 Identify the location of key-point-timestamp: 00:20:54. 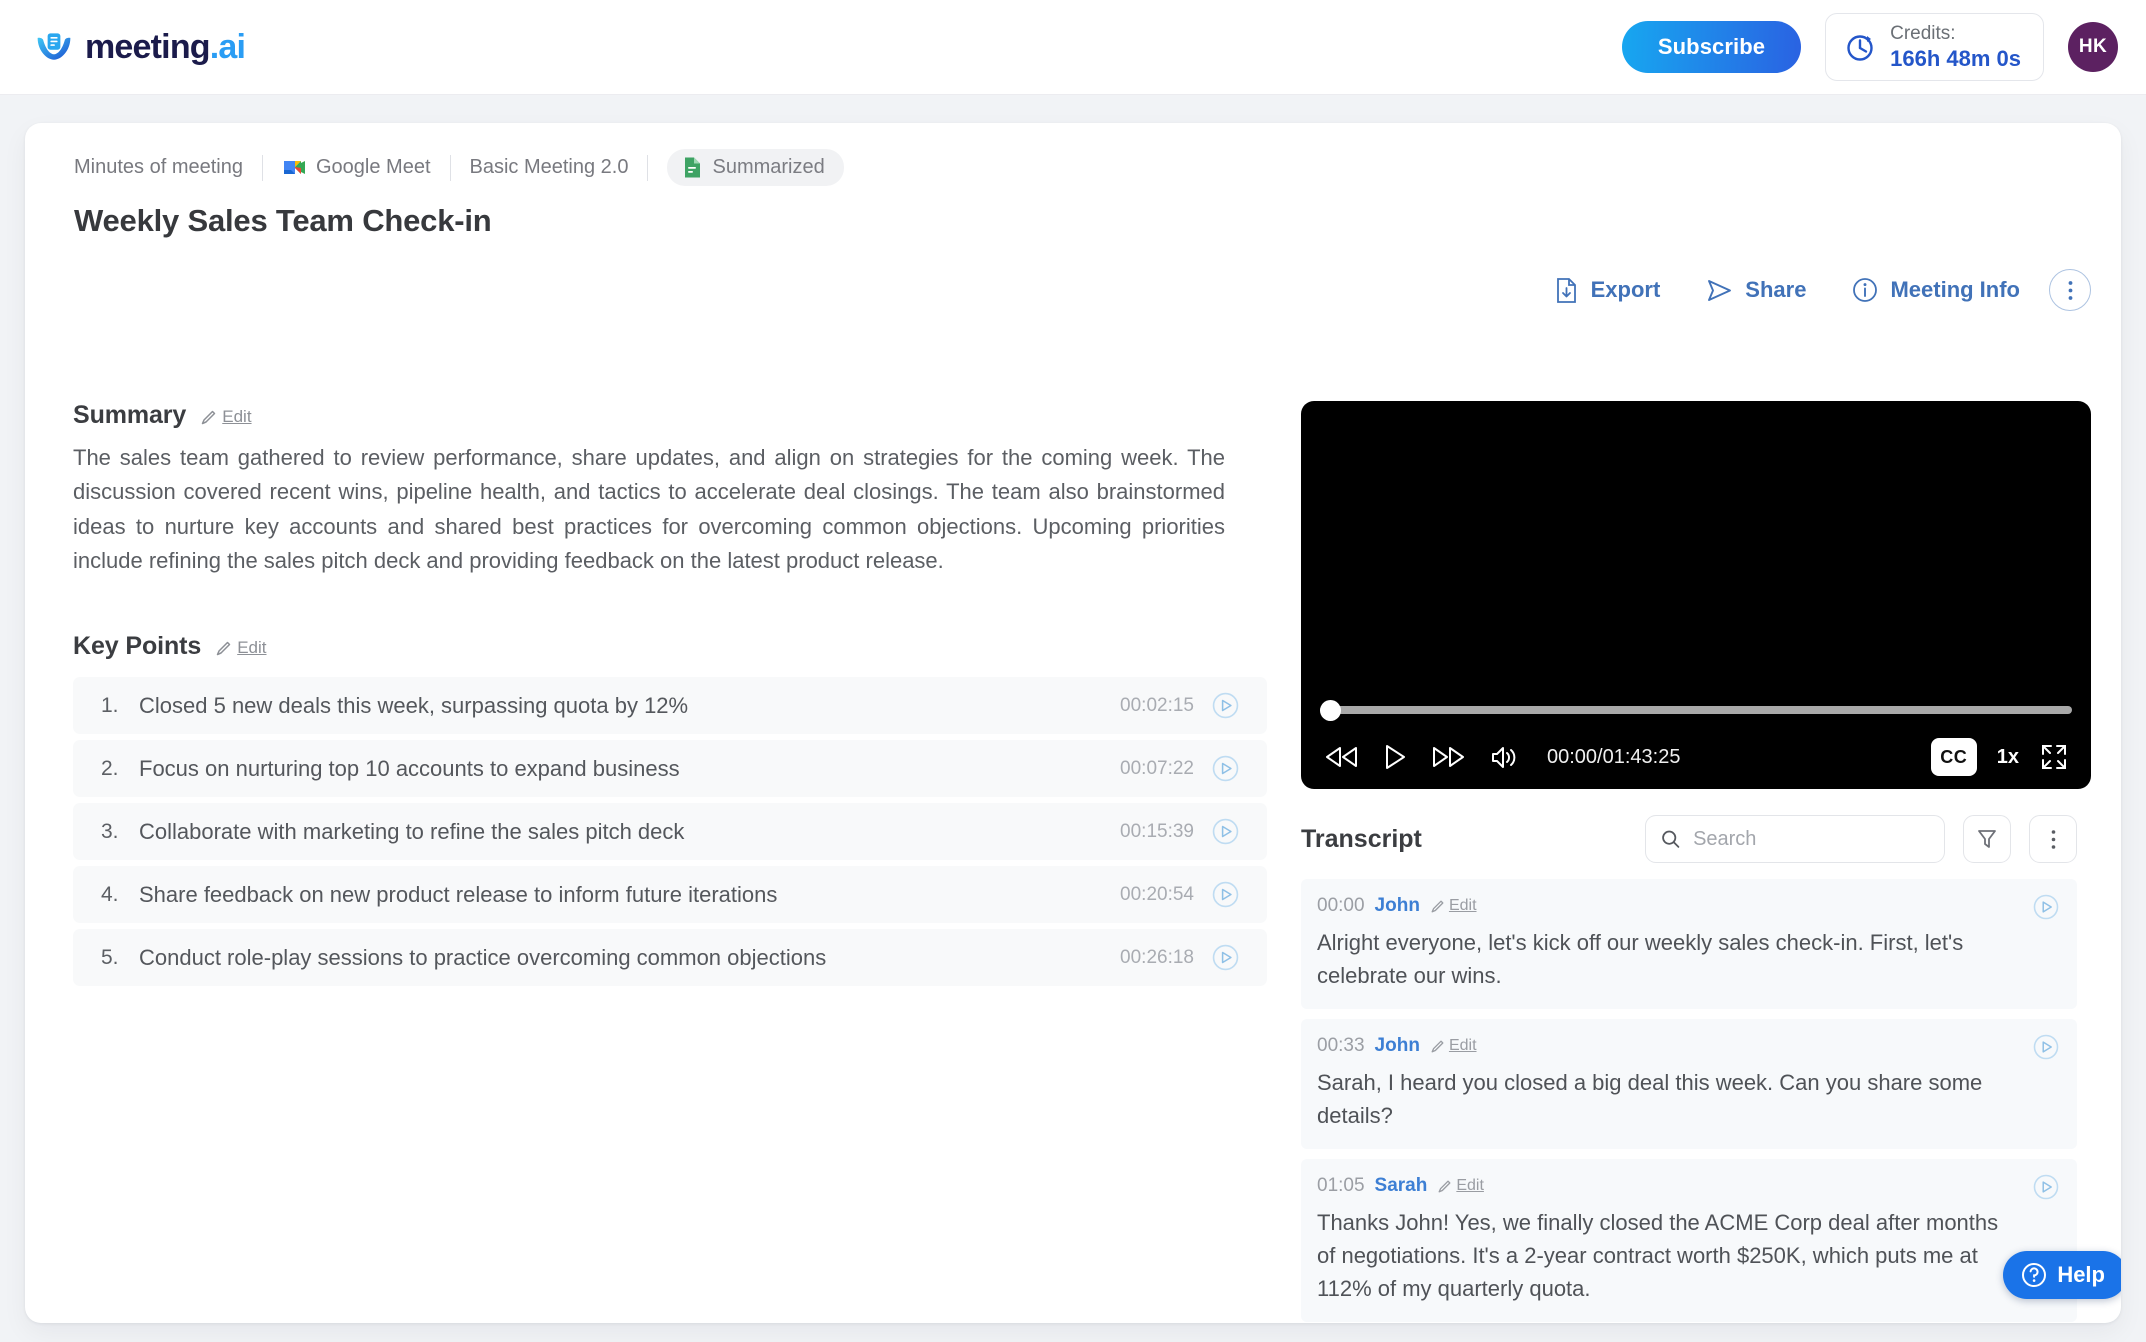
(1157, 894).